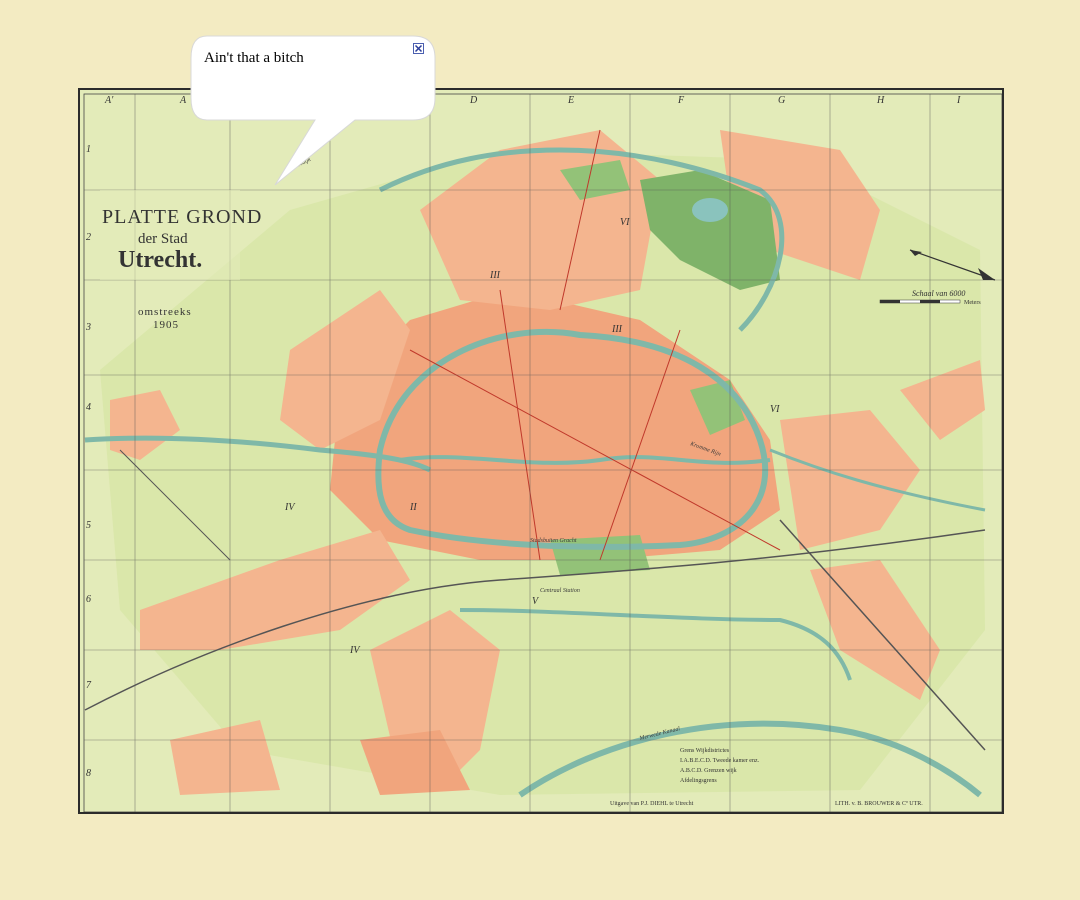 This screenshot has height=900, width=1080. Describe the element at coordinates (920, 301) in the screenshot. I see `scale-bar` at that location.